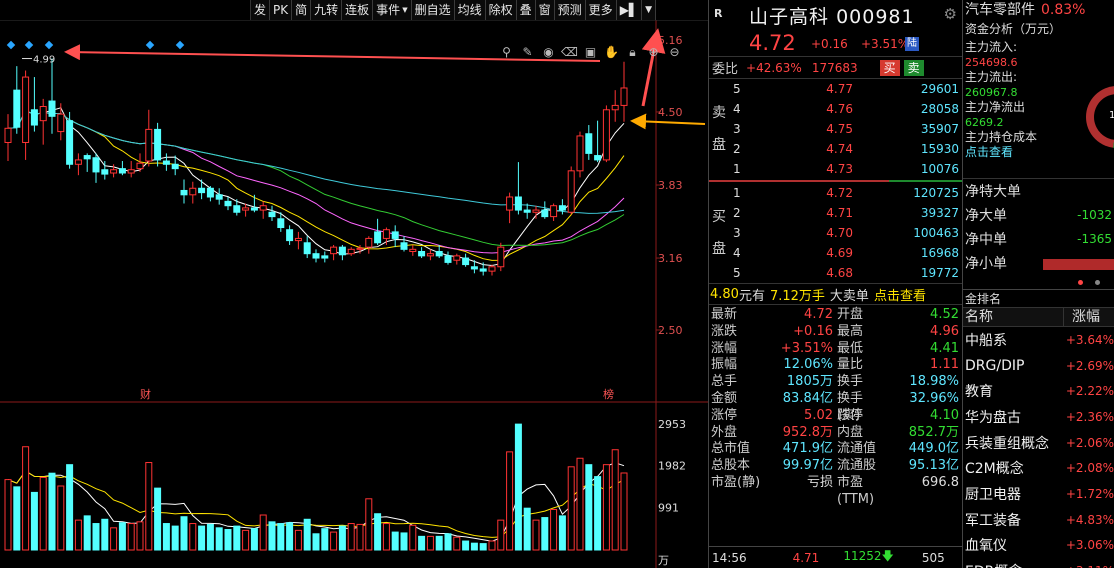 This screenshot has height=568, width=1114. I want to click on bid-row: 5 4.68 19772, so click(835, 273).